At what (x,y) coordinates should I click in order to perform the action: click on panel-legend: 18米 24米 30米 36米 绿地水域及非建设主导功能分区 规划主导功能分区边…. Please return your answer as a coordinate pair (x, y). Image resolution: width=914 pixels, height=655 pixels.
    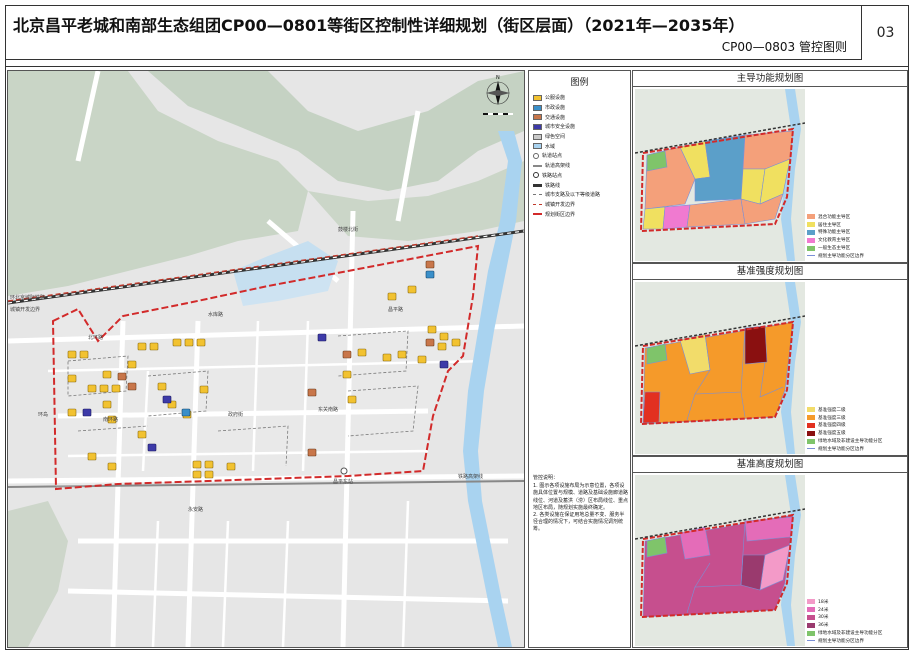
    Looking at the image, I should click on (857, 621).